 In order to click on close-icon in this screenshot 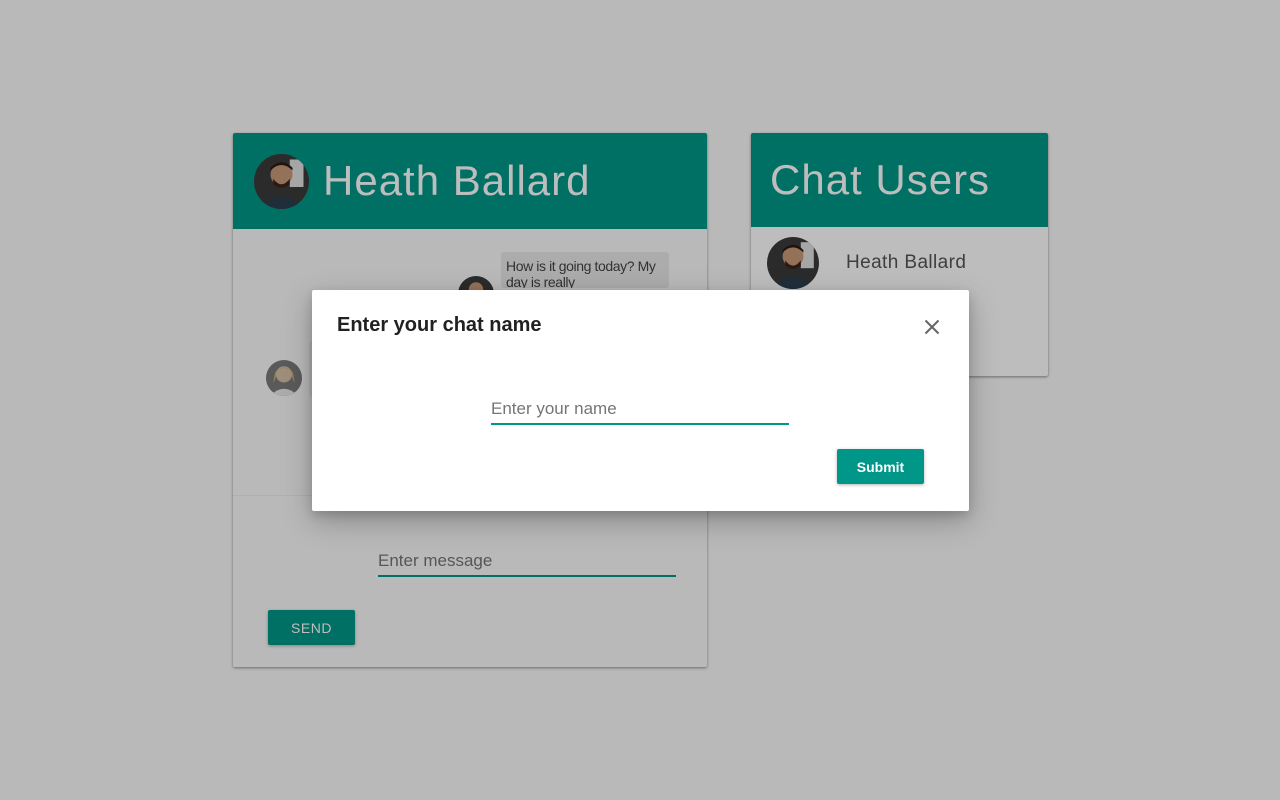, I will do `click(932, 327)`.